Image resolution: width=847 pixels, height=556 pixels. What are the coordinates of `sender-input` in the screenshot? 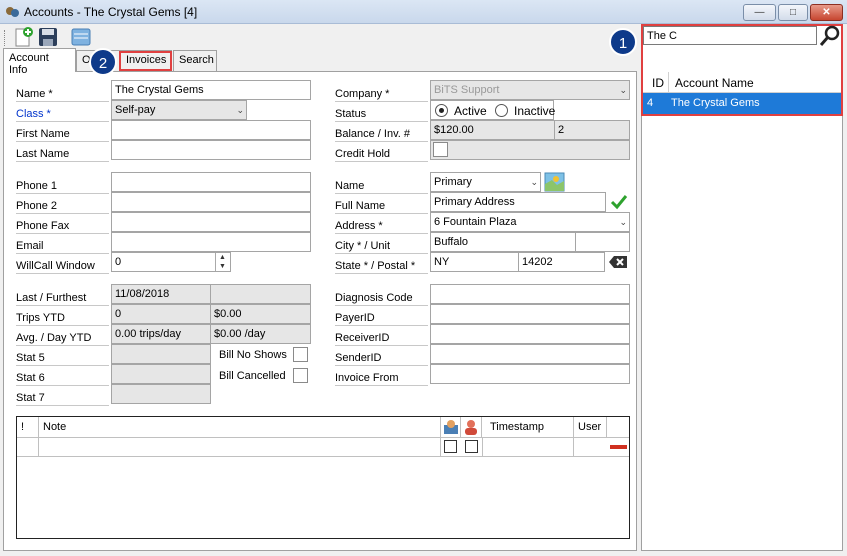 It's located at (530, 354).